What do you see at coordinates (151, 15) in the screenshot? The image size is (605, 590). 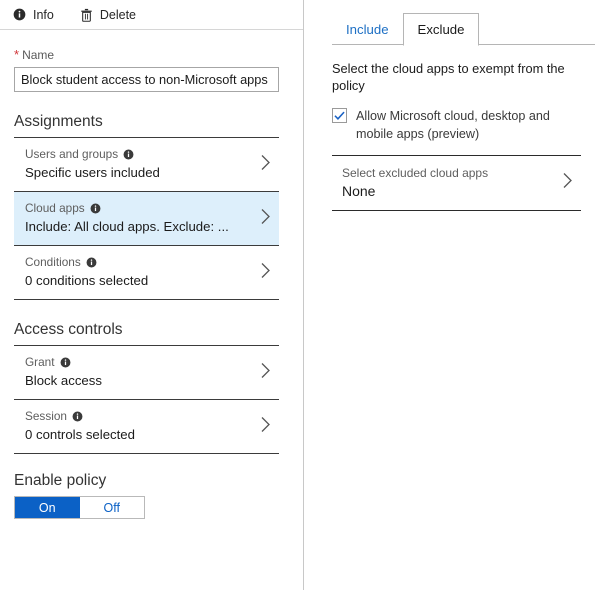 I see `command-toolbar: Info Delete` at bounding box center [151, 15].